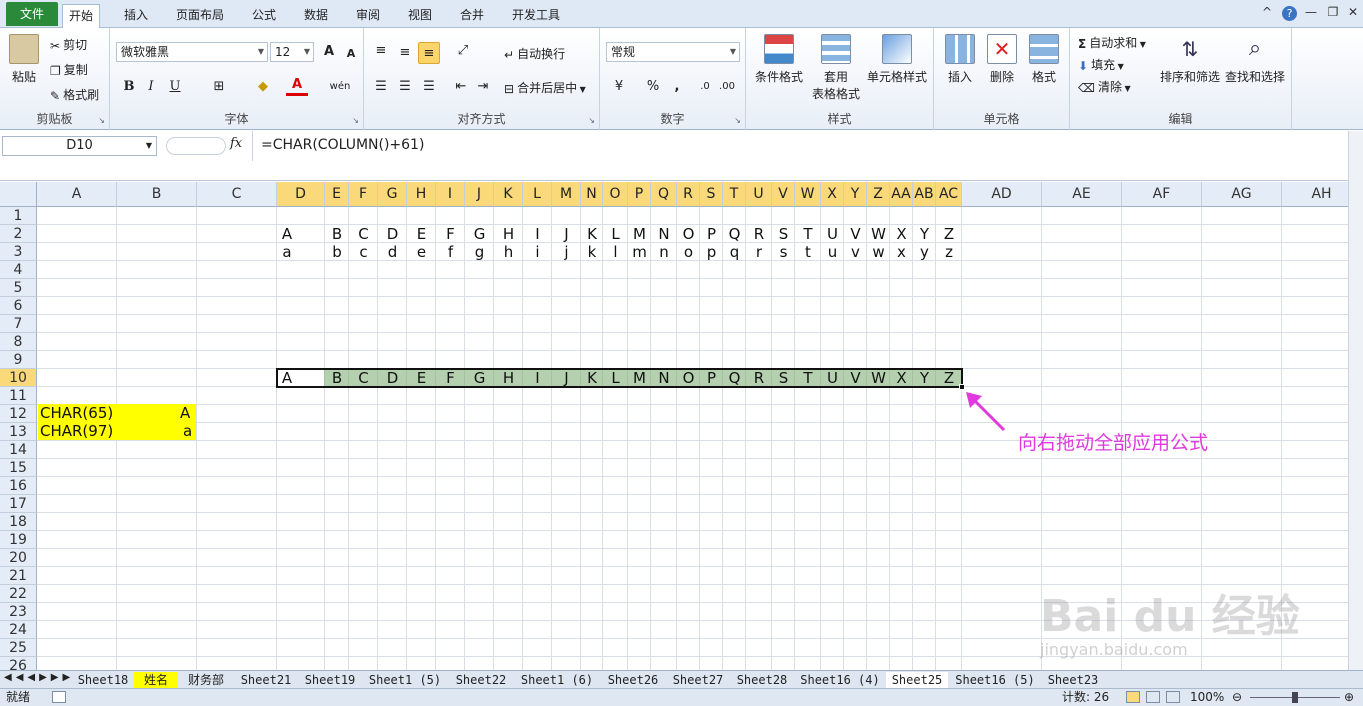 This screenshot has width=1363, height=706. What do you see at coordinates (81, 16) in the screenshot?
I see `tab-home: 开始` at bounding box center [81, 16].